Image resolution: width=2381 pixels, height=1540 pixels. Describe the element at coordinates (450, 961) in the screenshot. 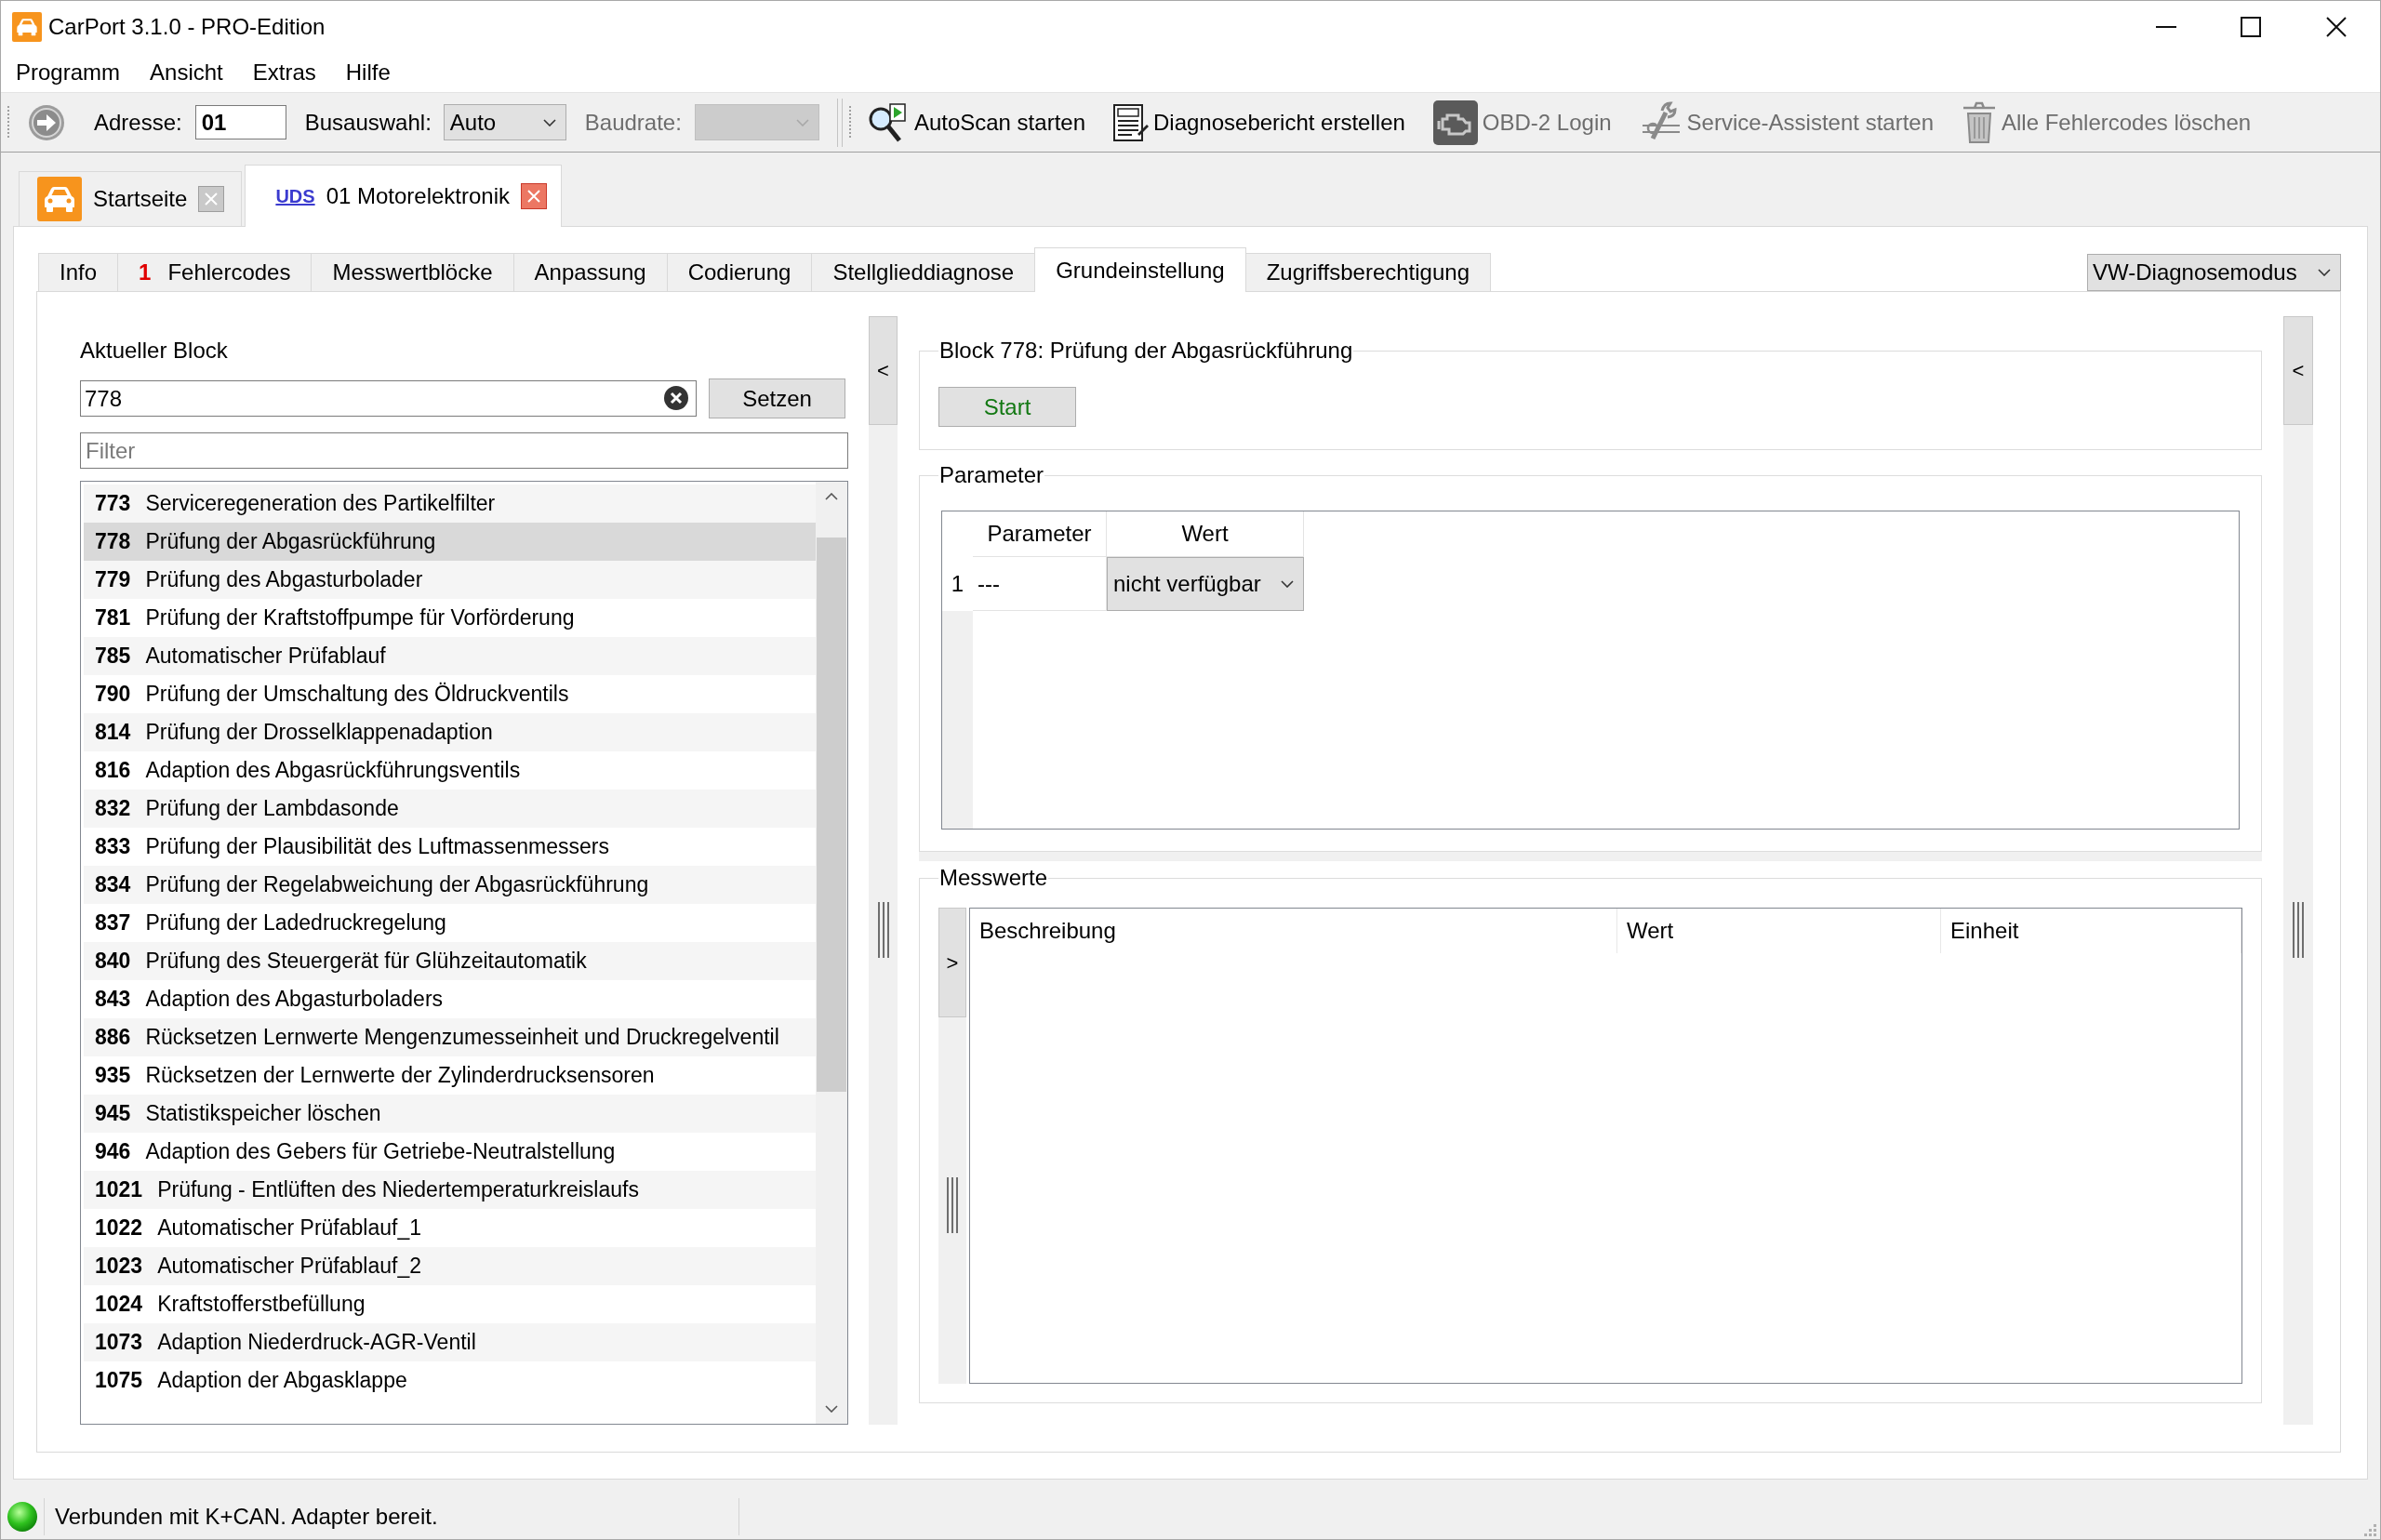

I see `block-list-item: 840 Prüfung des Steuergerät für Glühzeitautomatik` at that location.